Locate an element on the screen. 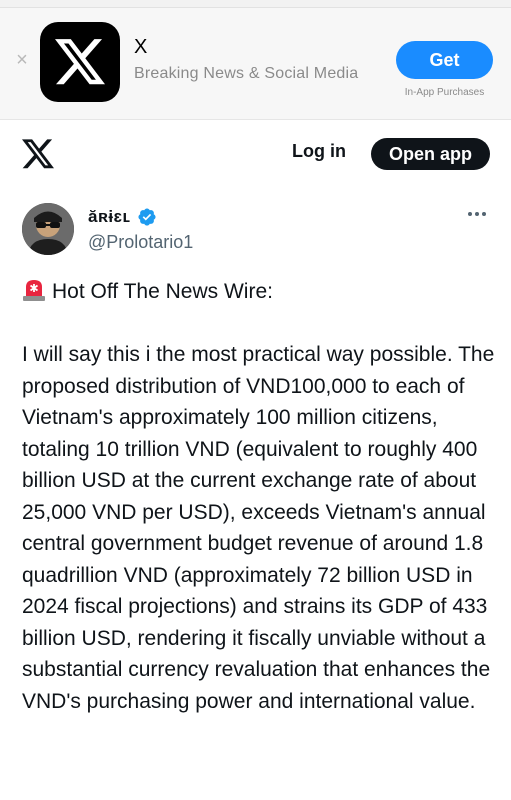 The height and width of the screenshot is (800, 511). verified-badge-icon is located at coordinates (147, 217).